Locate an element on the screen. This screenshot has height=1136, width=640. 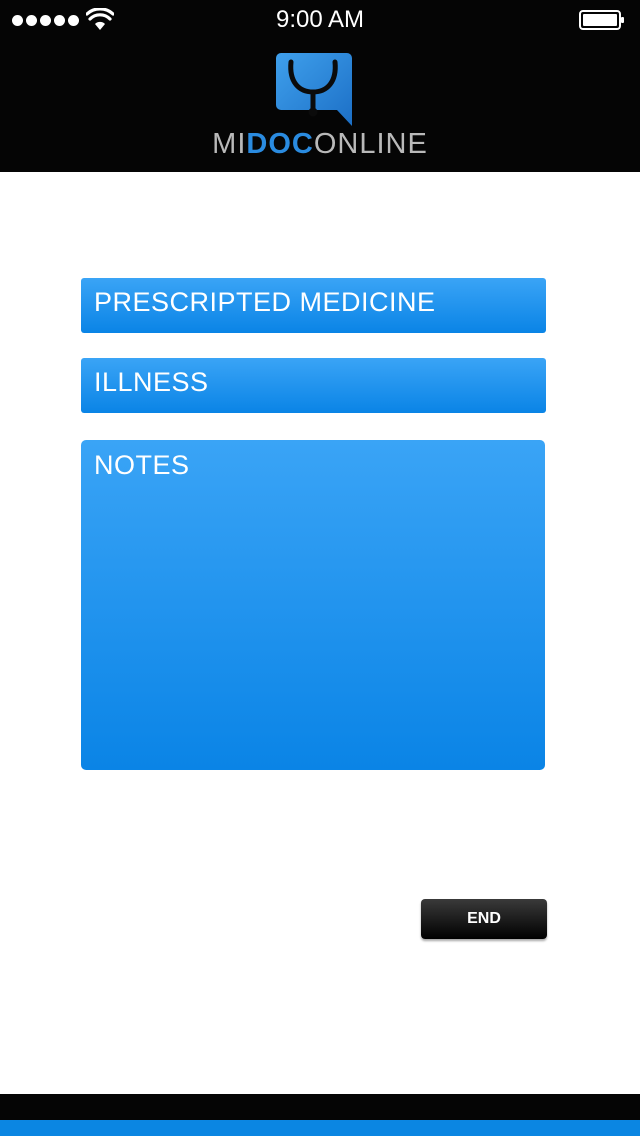
brand-wordmark: MIDOCONLINE is located at coordinates (320, 144).